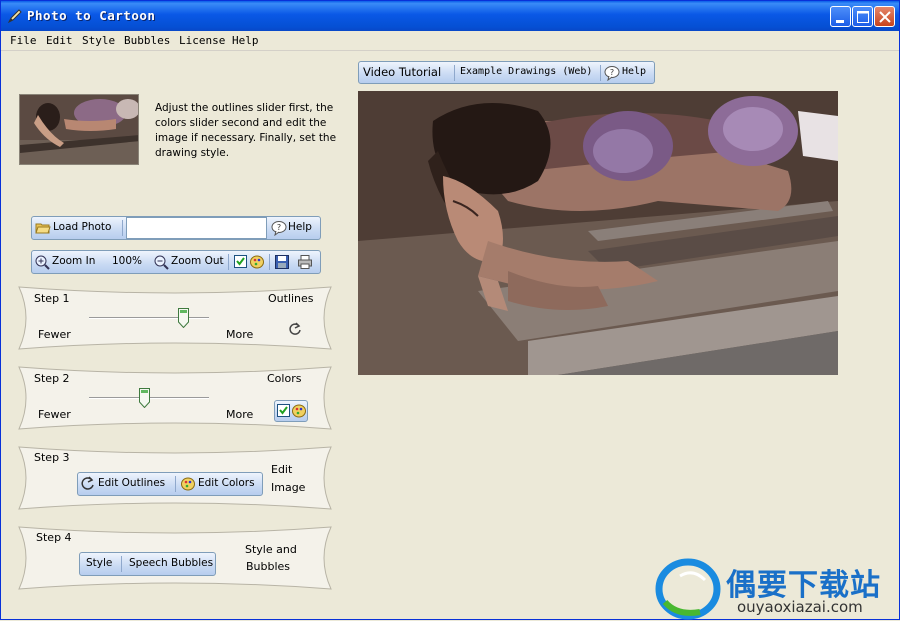 The image size is (900, 621). Describe the element at coordinates (82, 227) in the screenshot. I see `load-photo-button: Load Photo` at that location.